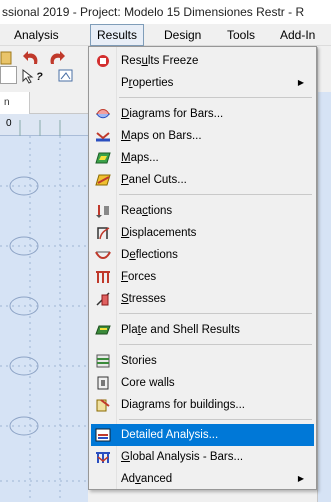 Image resolution: width=331 pixels, height=502 pixels. What do you see at coordinates (103, 277) in the screenshot?
I see `forces-icon` at bounding box center [103, 277].